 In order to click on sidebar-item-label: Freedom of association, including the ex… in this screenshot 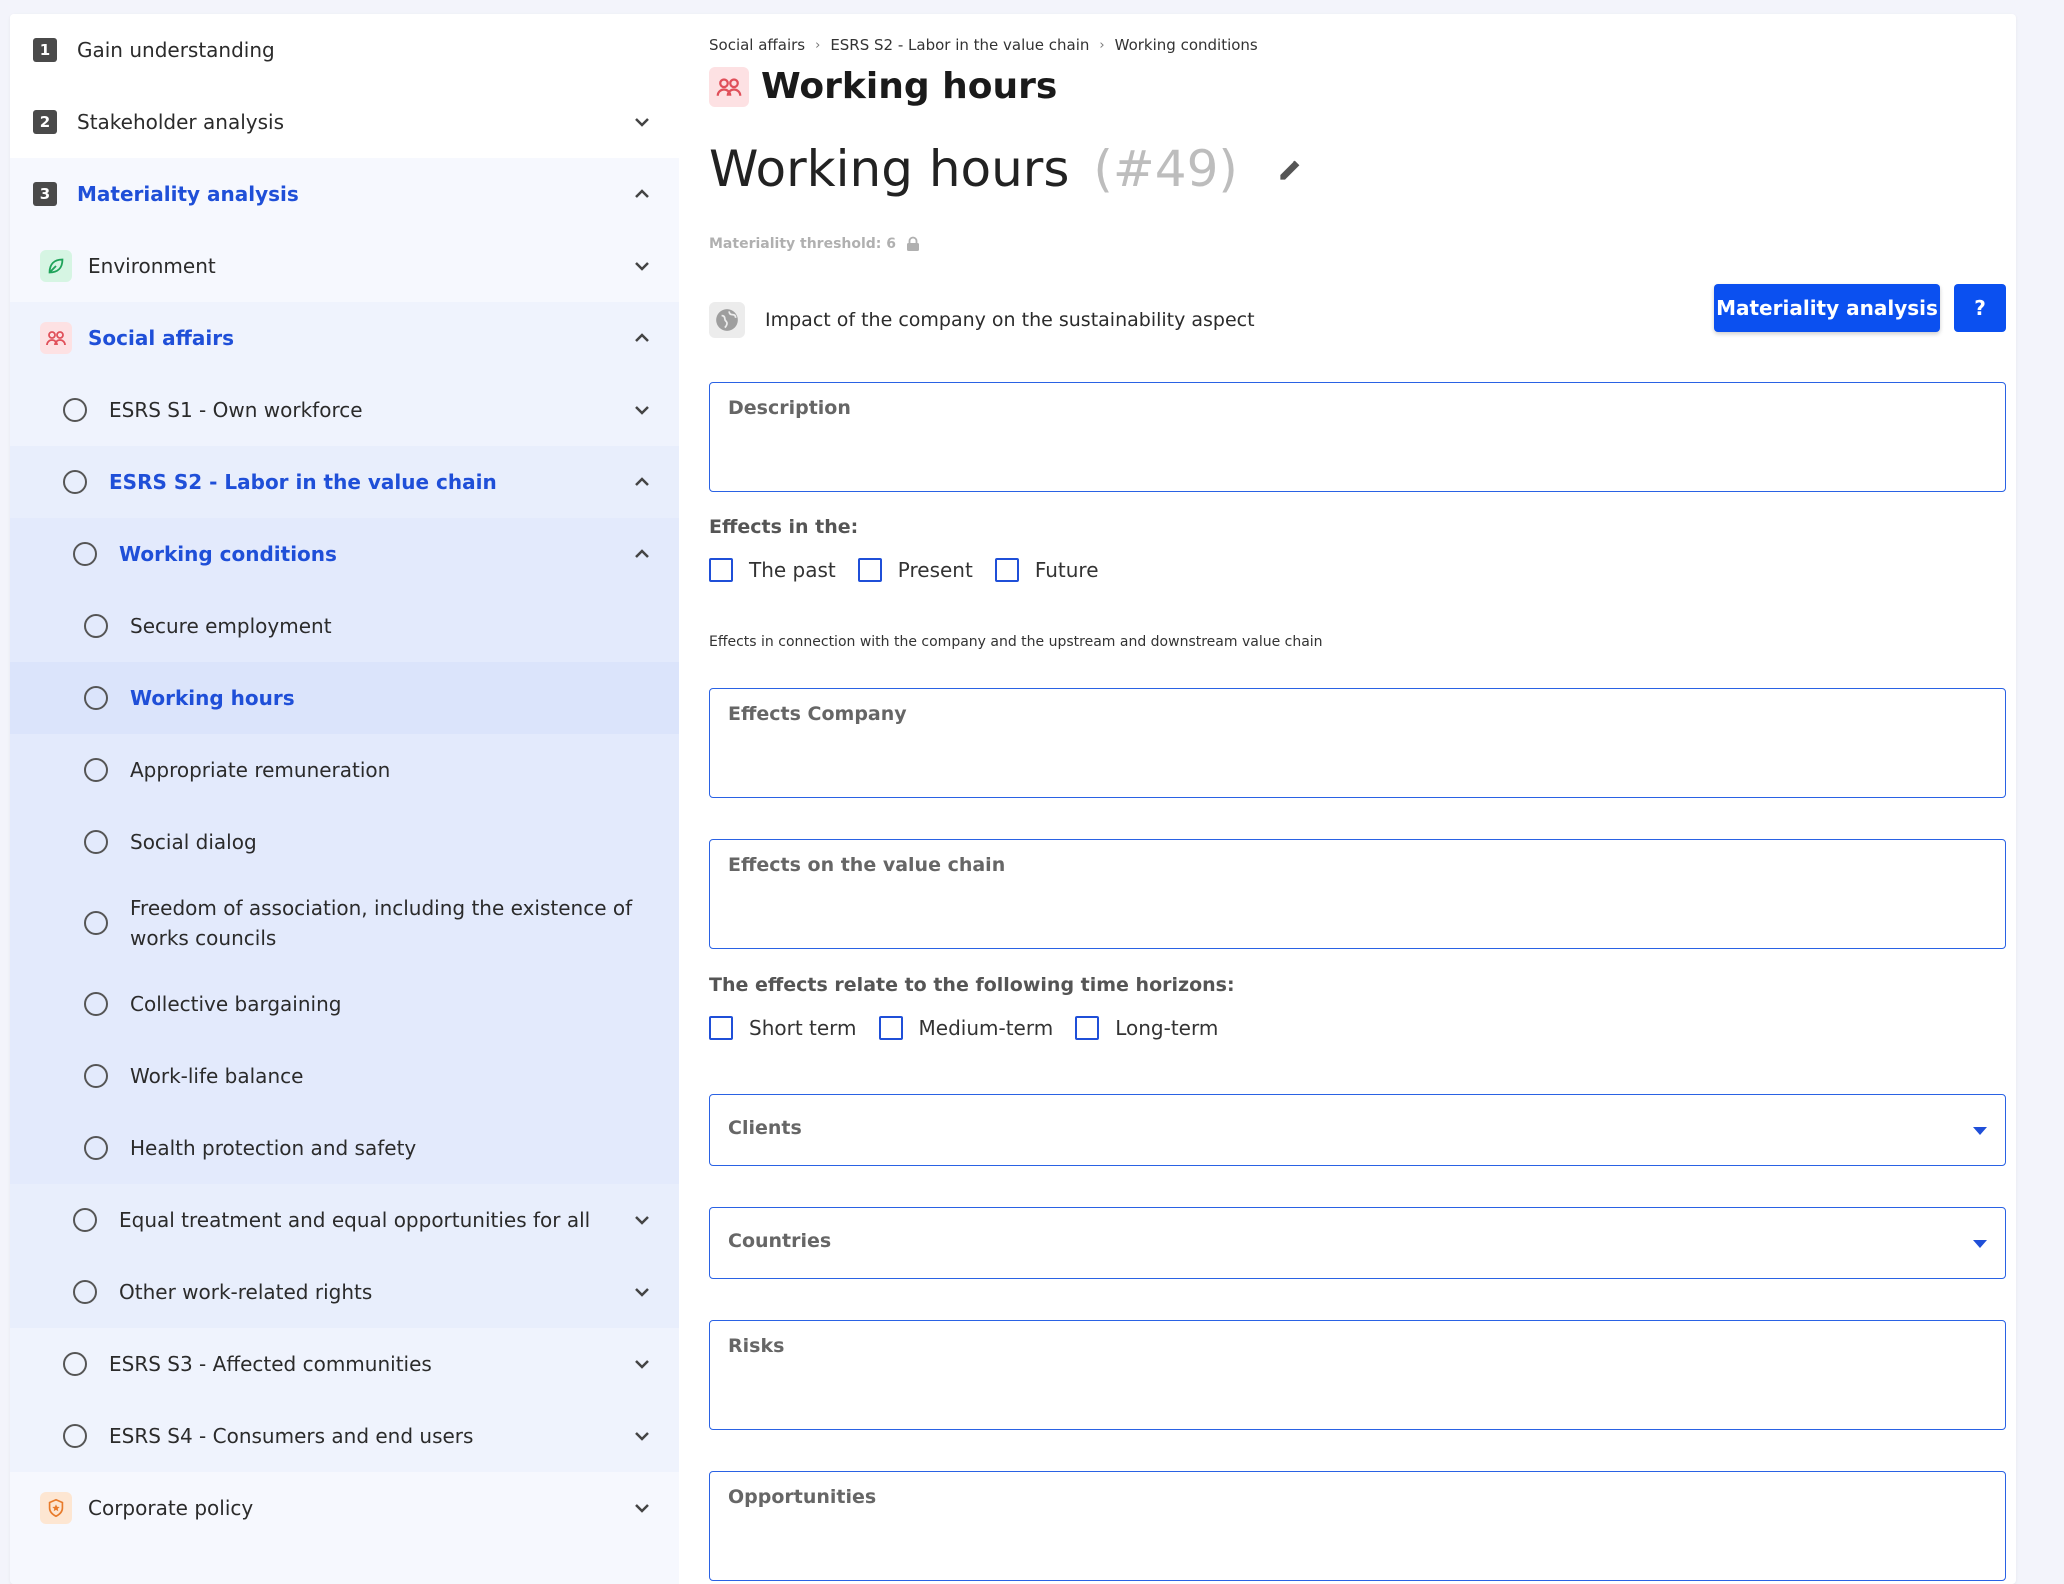, I will do `click(381, 923)`.